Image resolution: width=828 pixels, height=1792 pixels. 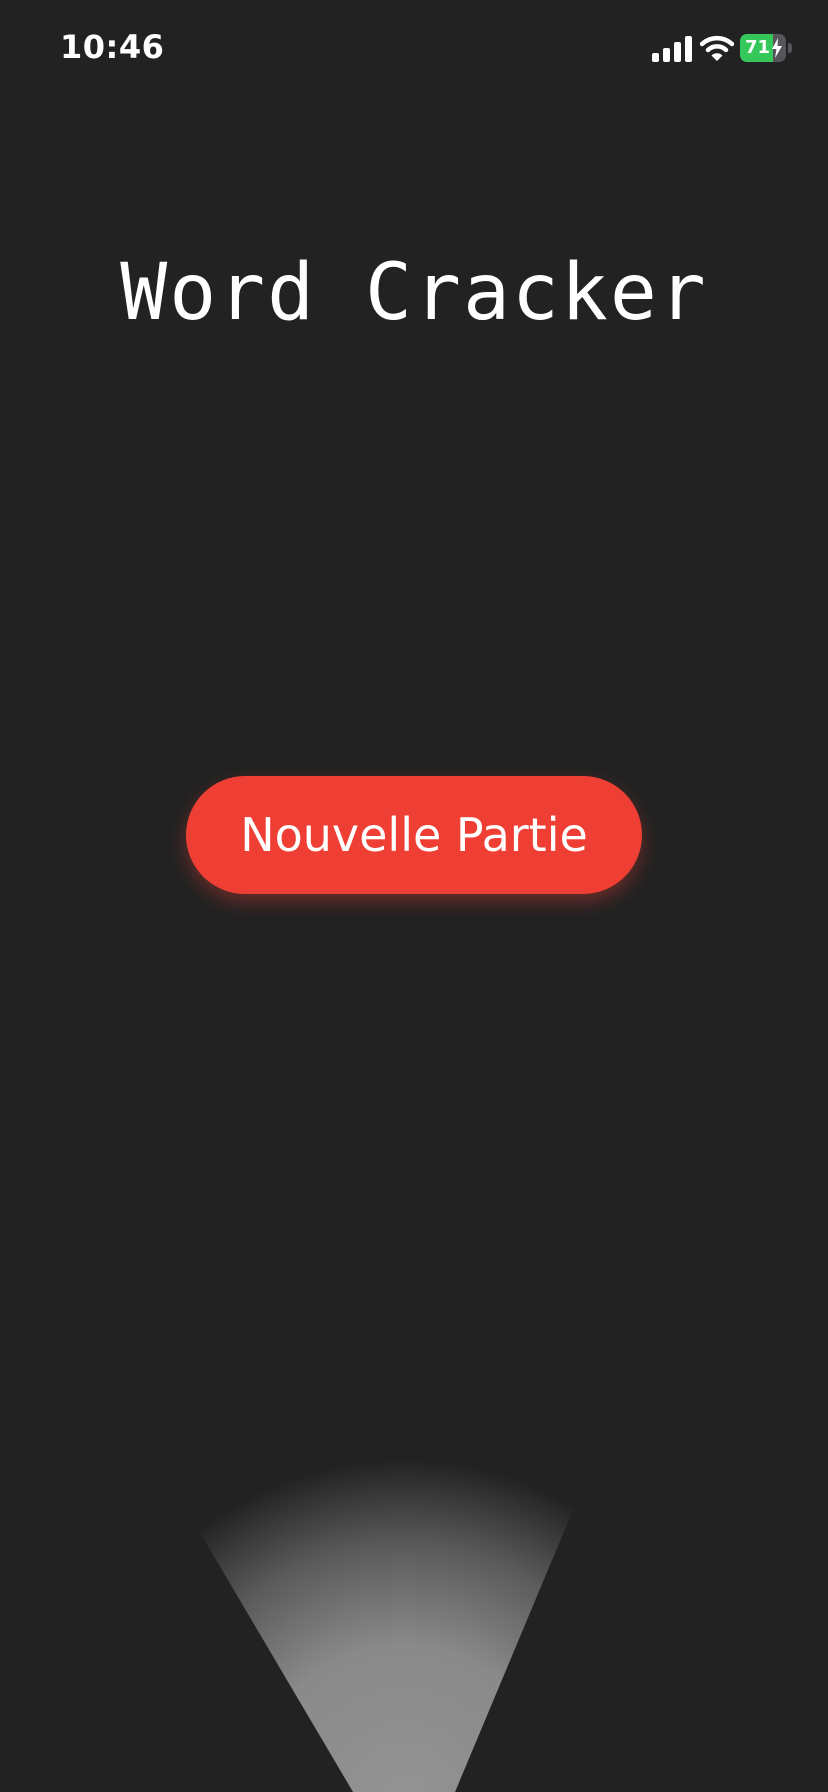 I want to click on battery-body: 71, so click(x=763, y=48).